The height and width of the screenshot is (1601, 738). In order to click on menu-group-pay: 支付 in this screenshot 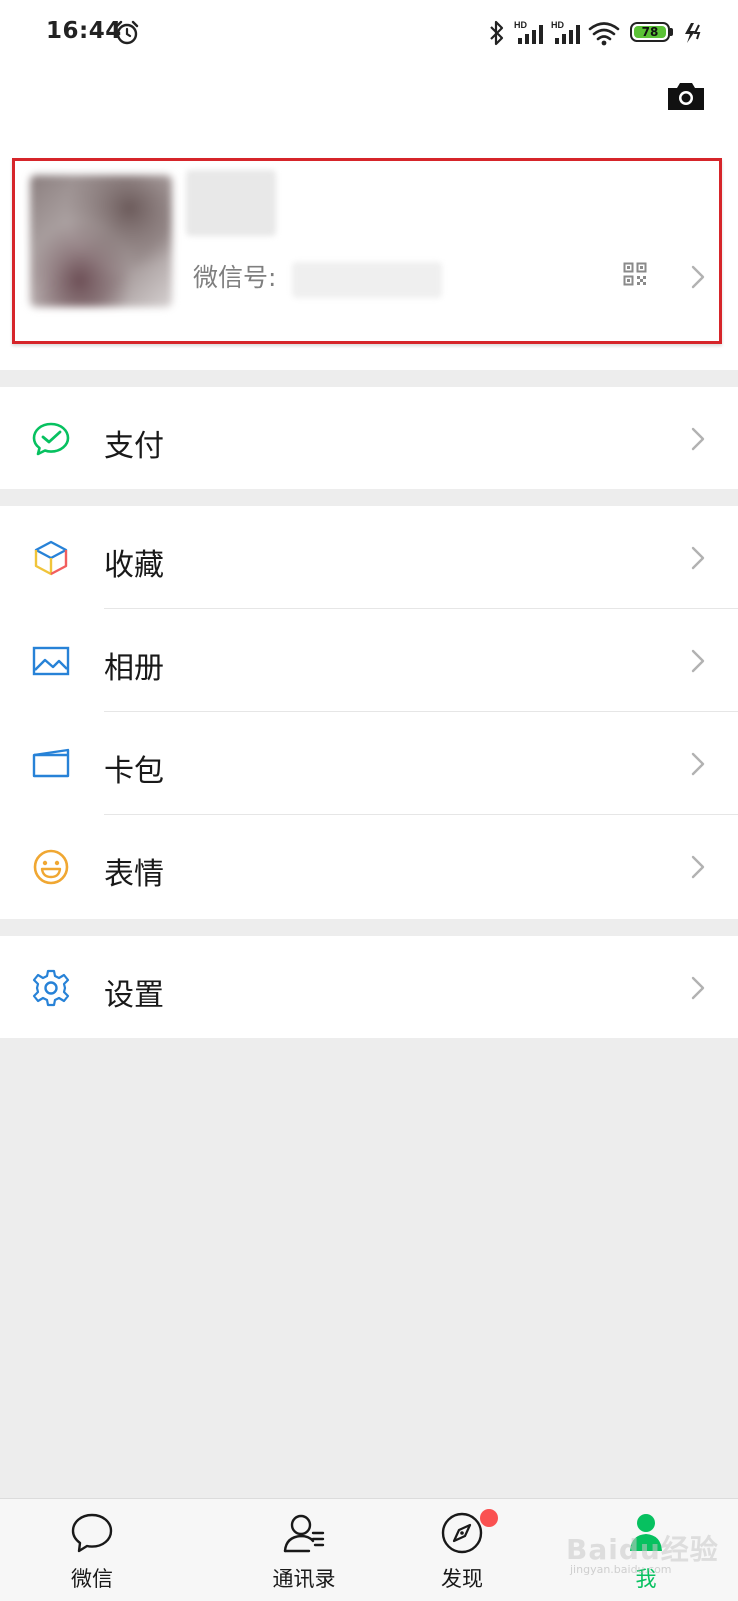, I will do `click(369, 438)`.